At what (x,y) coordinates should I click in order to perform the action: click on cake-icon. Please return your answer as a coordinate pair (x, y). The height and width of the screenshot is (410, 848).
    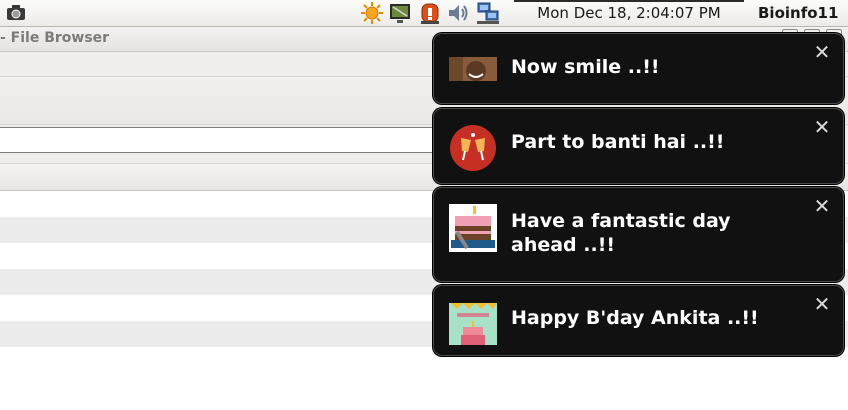
    Looking at the image, I should click on (473, 228).